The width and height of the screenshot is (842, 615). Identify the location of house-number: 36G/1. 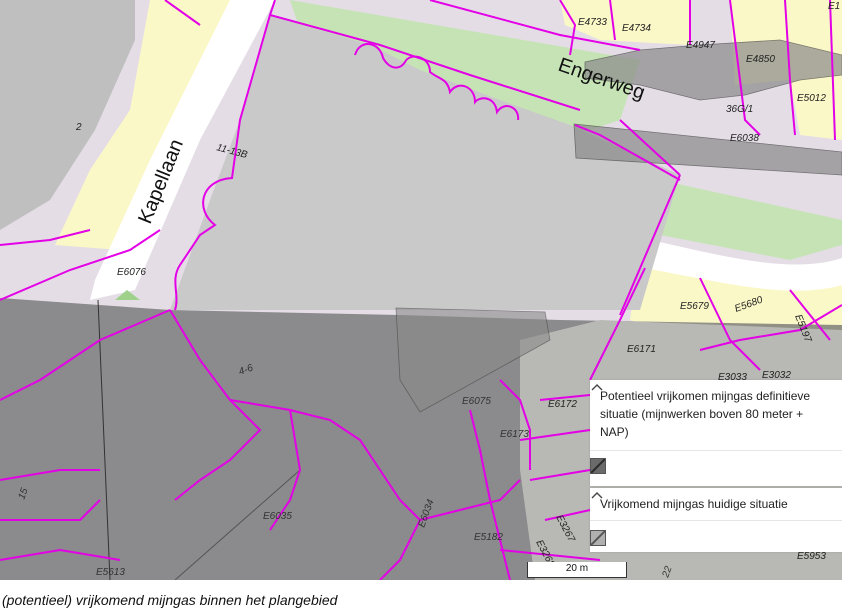
(739, 109).